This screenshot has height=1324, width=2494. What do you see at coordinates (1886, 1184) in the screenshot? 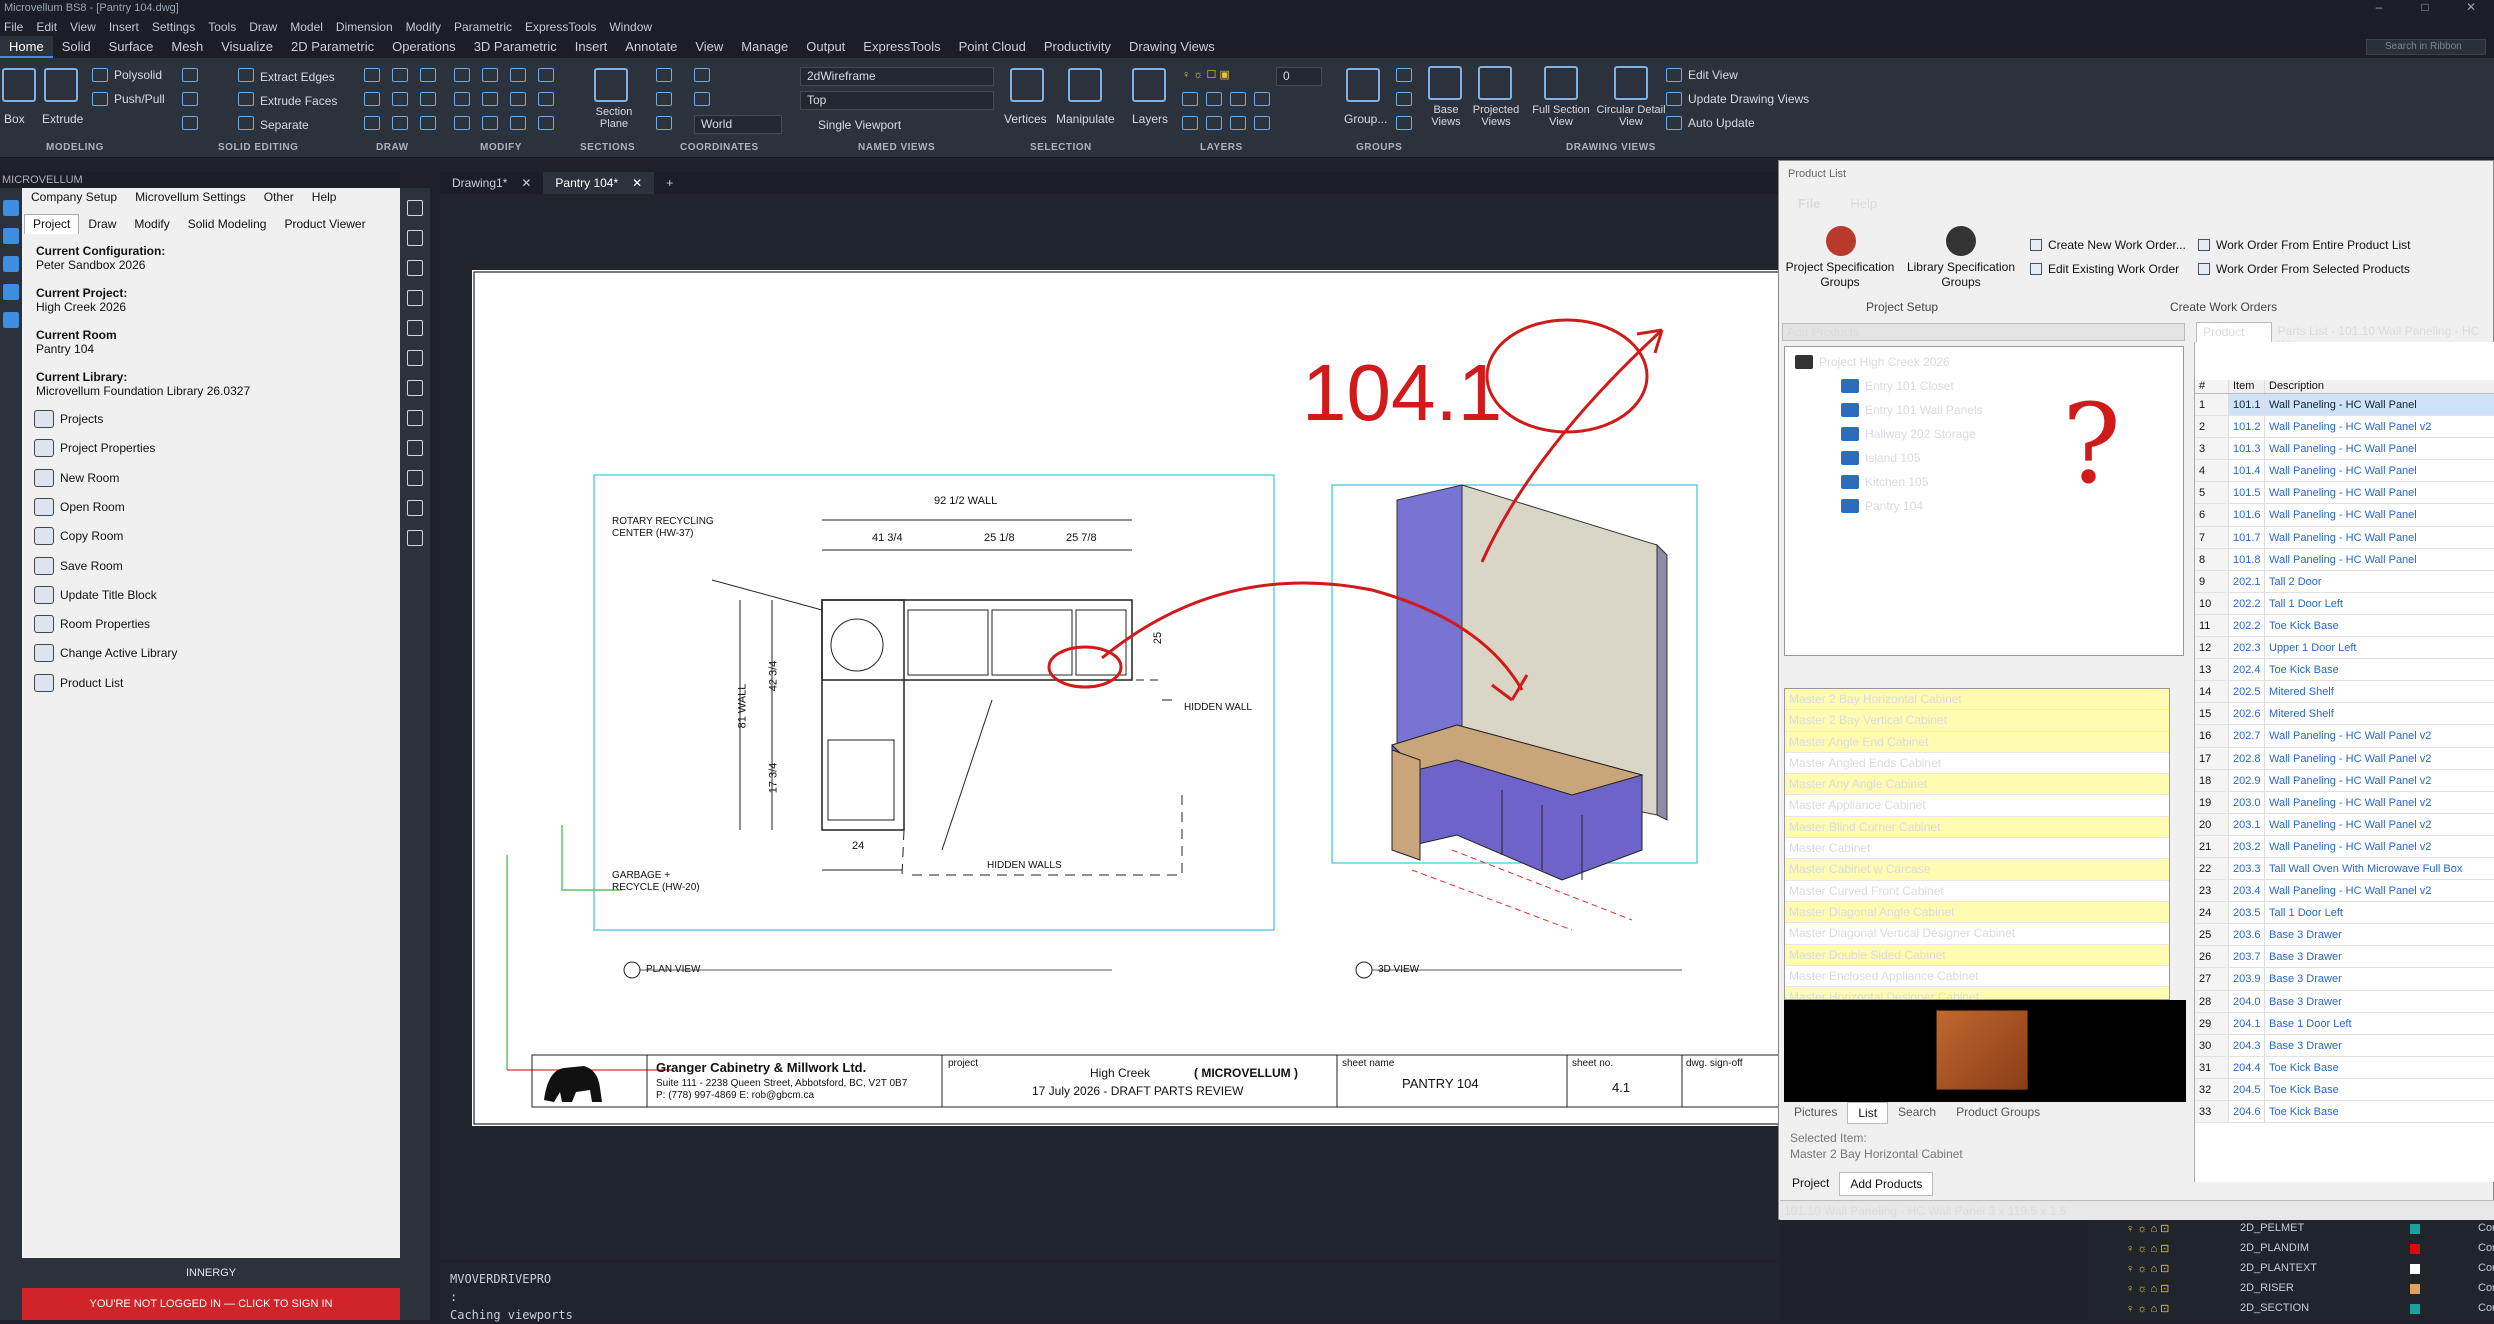
I see `panel-tab-add-products: Add Products` at bounding box center [1886, 1184].